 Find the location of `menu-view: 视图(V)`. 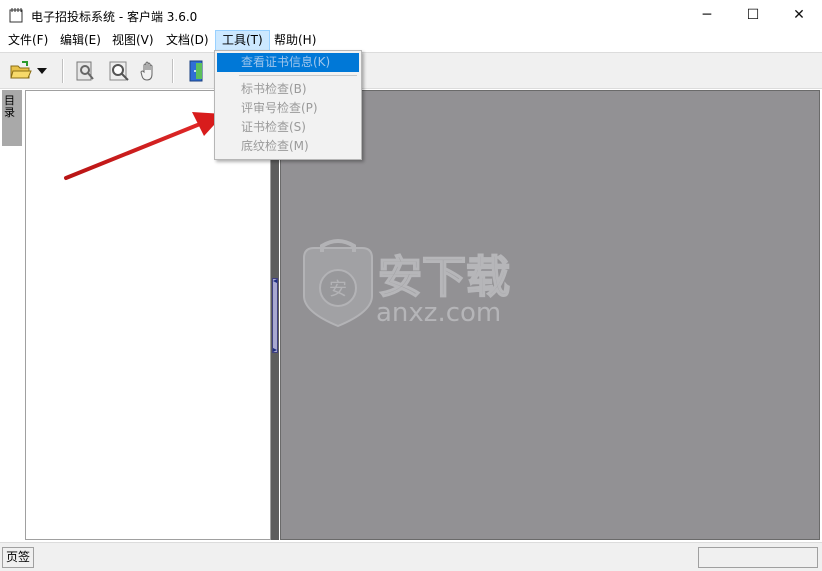

menu-view: 视图(V) is located at coordinates (133, 40).